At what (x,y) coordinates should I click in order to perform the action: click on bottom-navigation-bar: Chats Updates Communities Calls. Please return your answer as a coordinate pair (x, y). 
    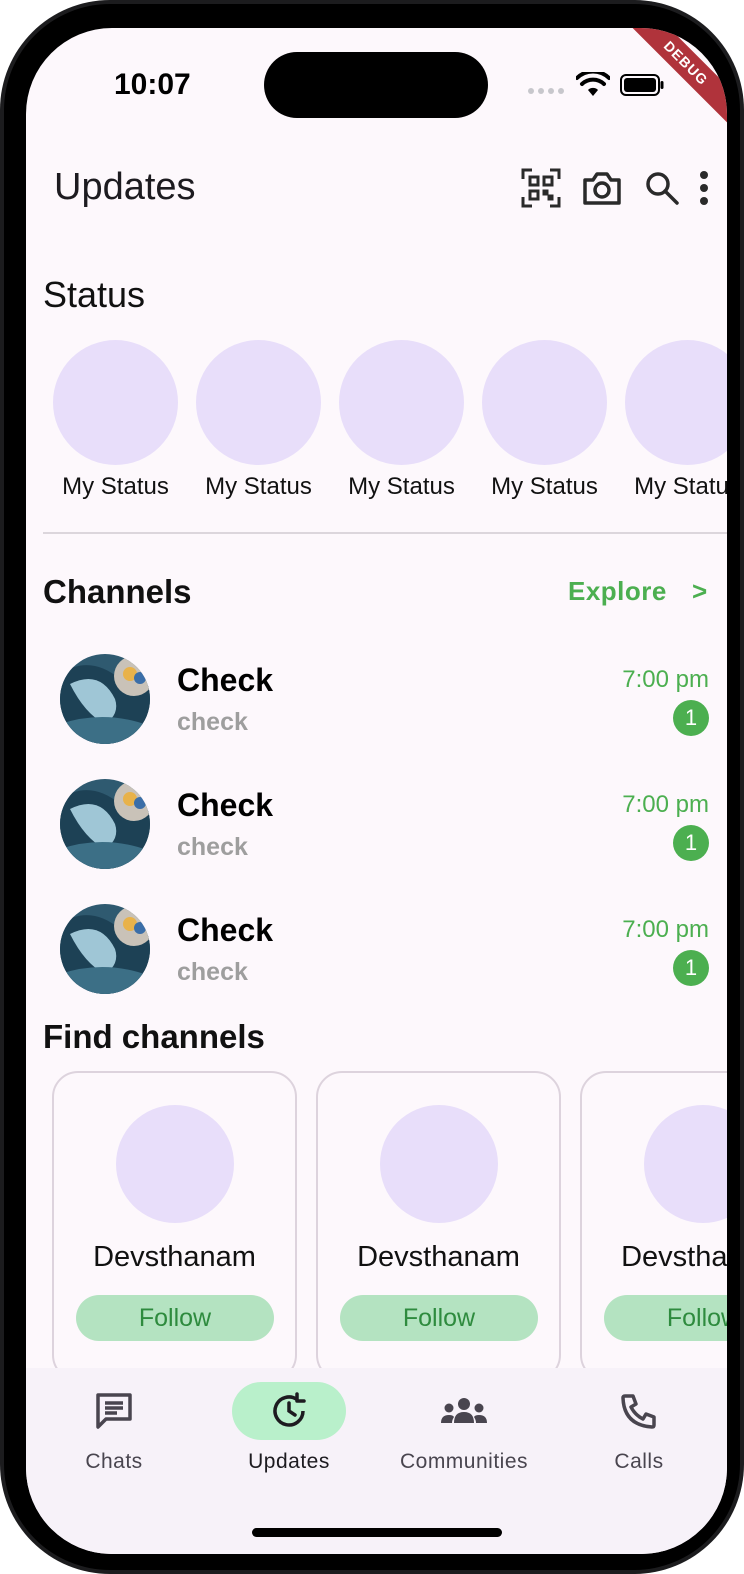
    Looking at the image, I should click on (376, 1461).